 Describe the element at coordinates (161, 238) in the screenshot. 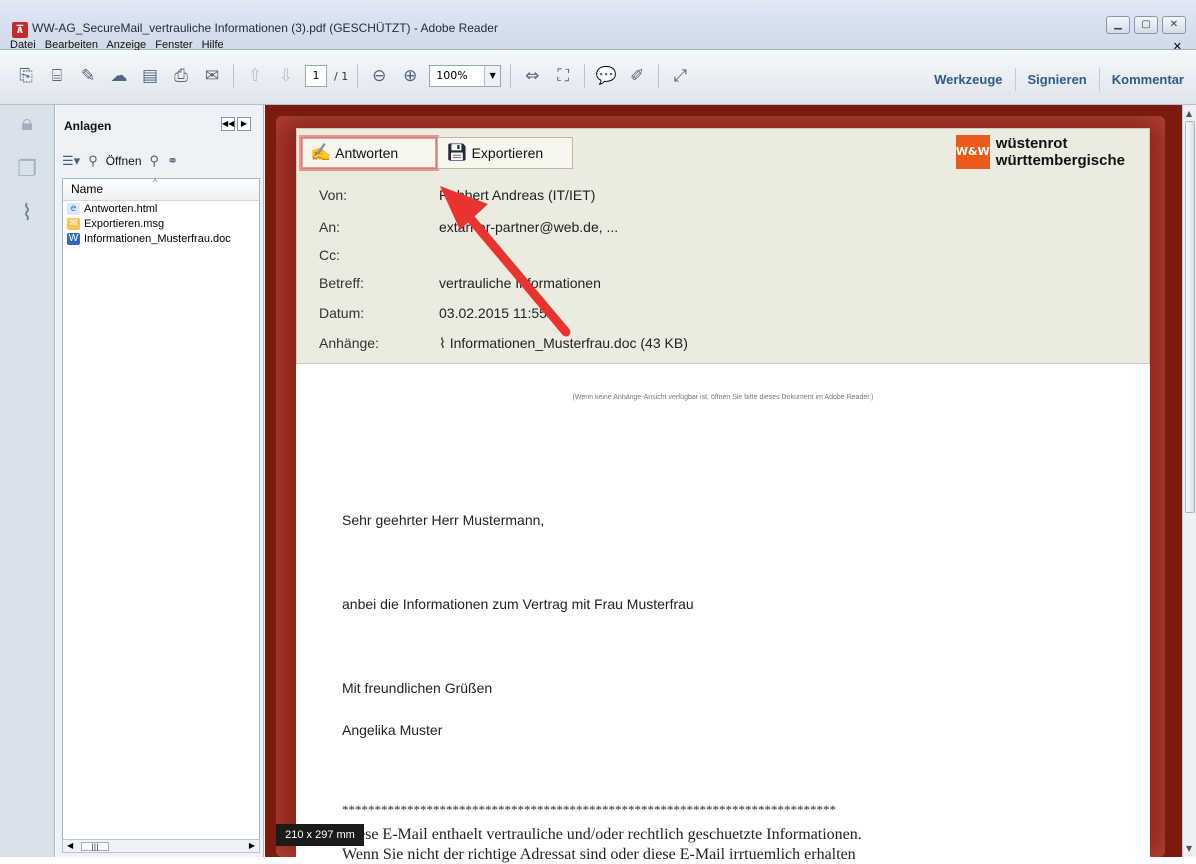

I see `list-item: W Informationen_Musterfrau.doc` at that location.